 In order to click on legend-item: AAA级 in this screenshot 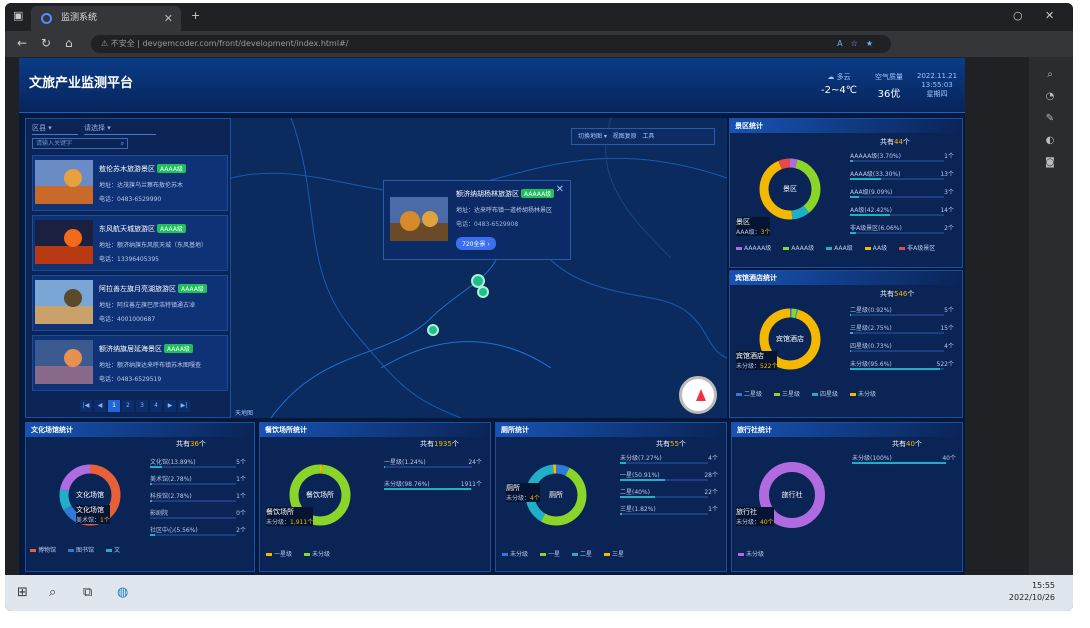, I will do `click(842, 248)`.